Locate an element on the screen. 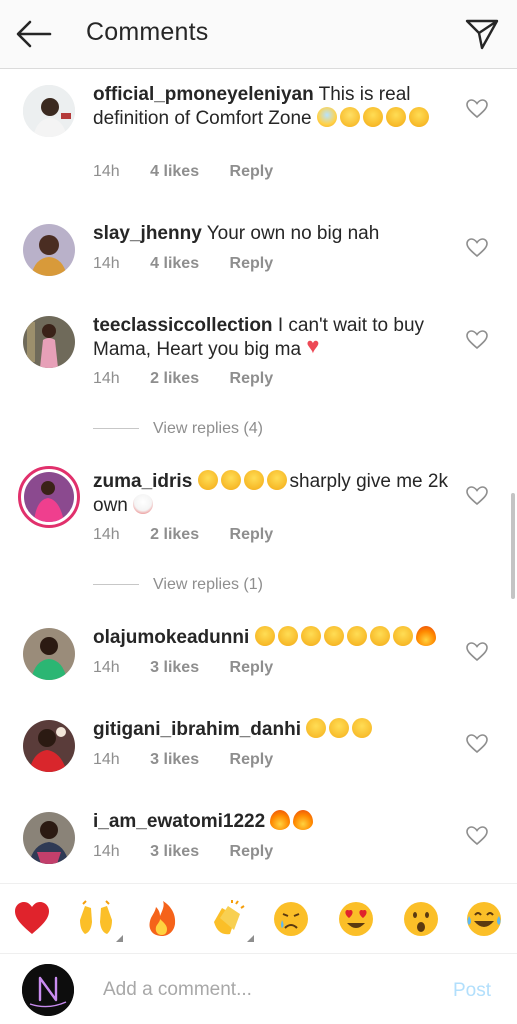 This screenshot has height=1024, width=517. clapping-hands-icon is located at coordinates (231, 921).